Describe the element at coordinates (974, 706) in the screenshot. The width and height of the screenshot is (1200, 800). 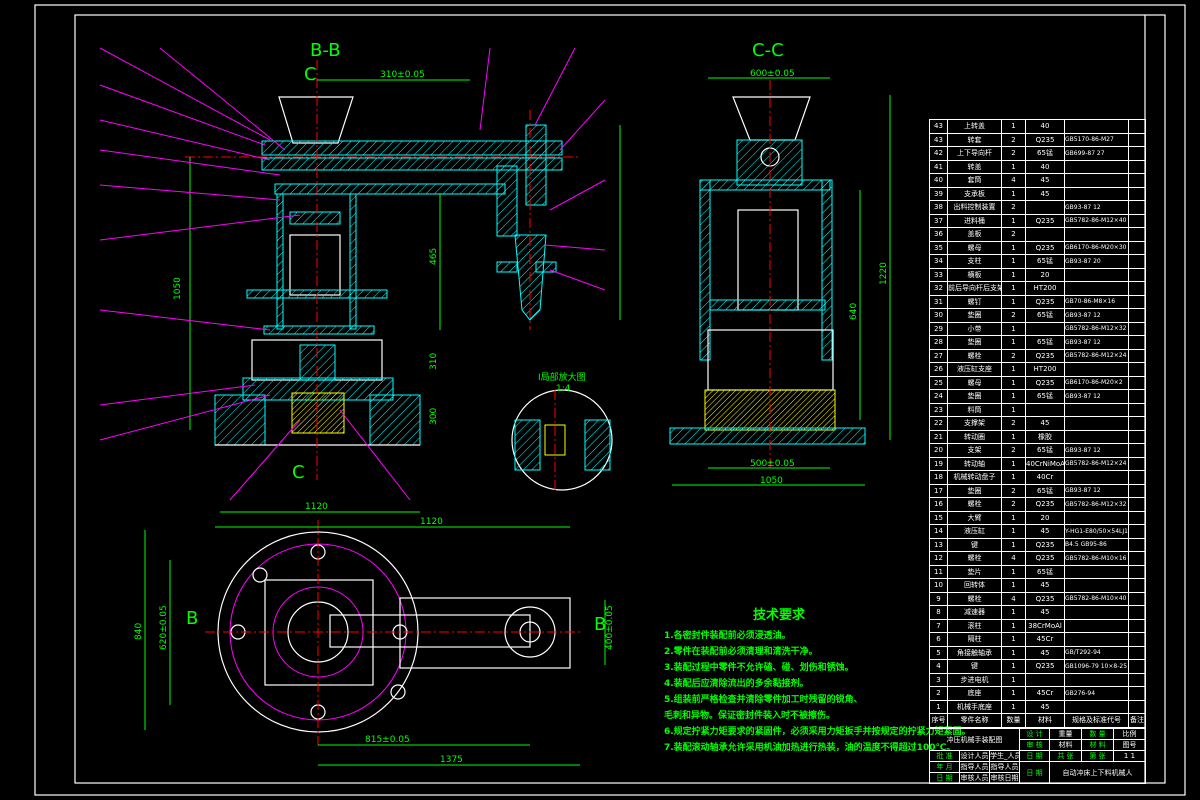
I see `part-name: 机械手底座` at that location.